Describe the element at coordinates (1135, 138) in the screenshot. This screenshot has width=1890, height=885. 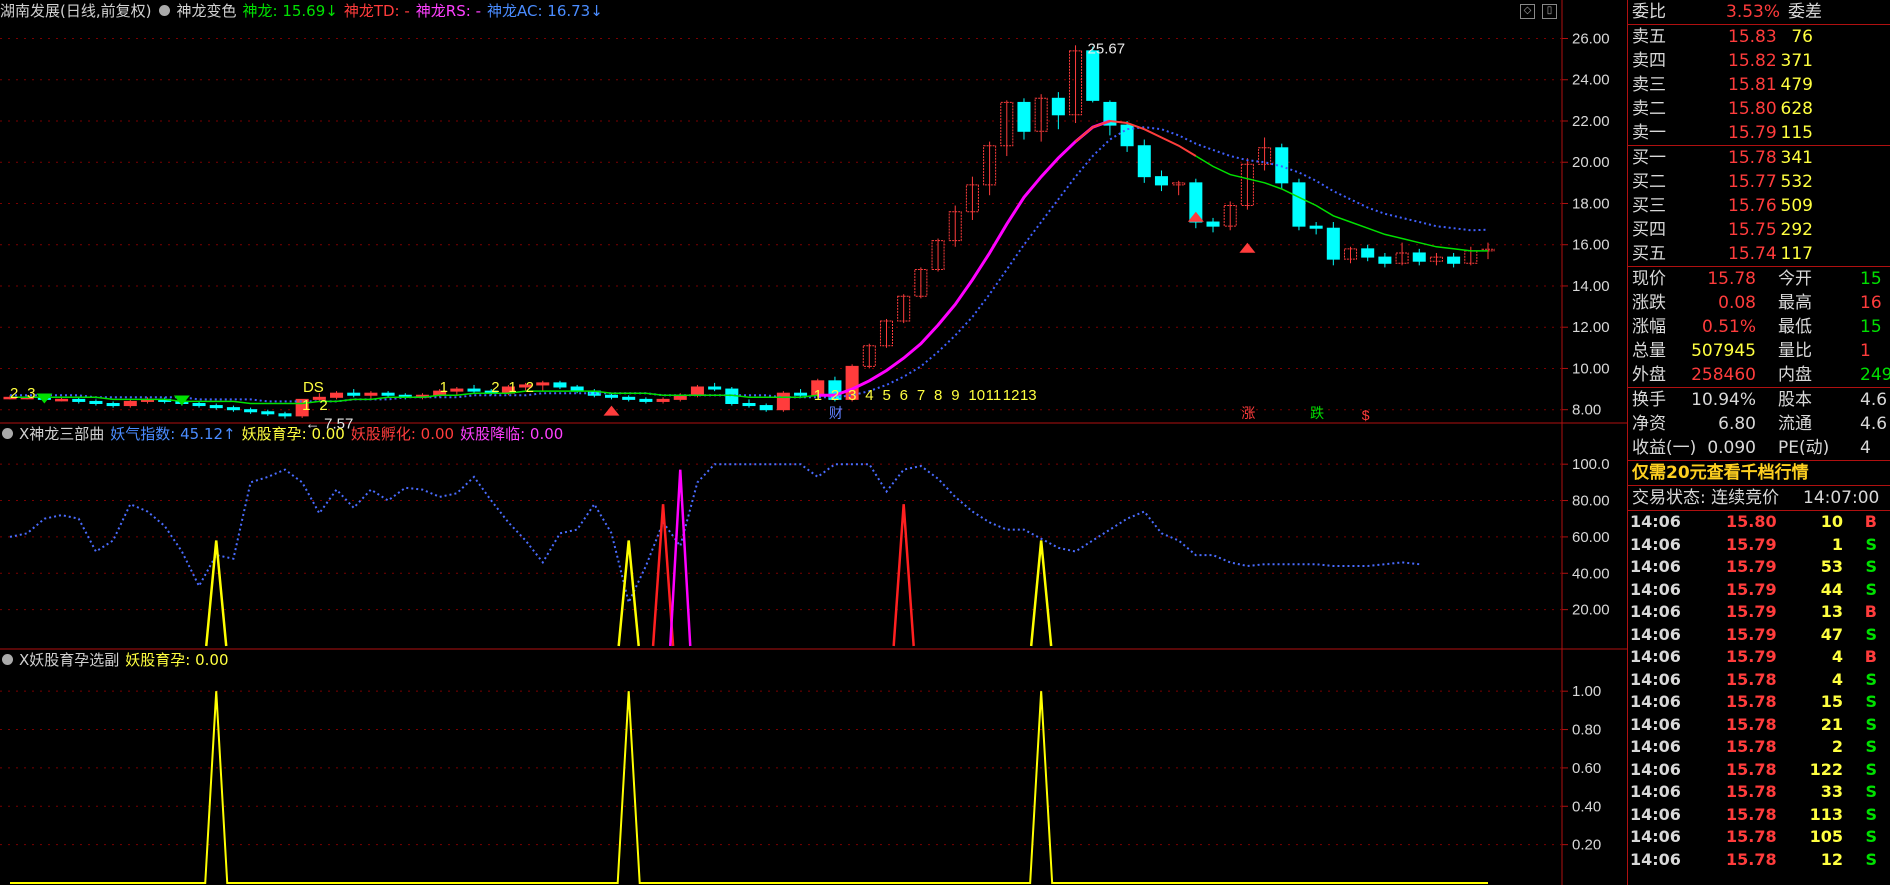
I see `ma-red-line` at that location.